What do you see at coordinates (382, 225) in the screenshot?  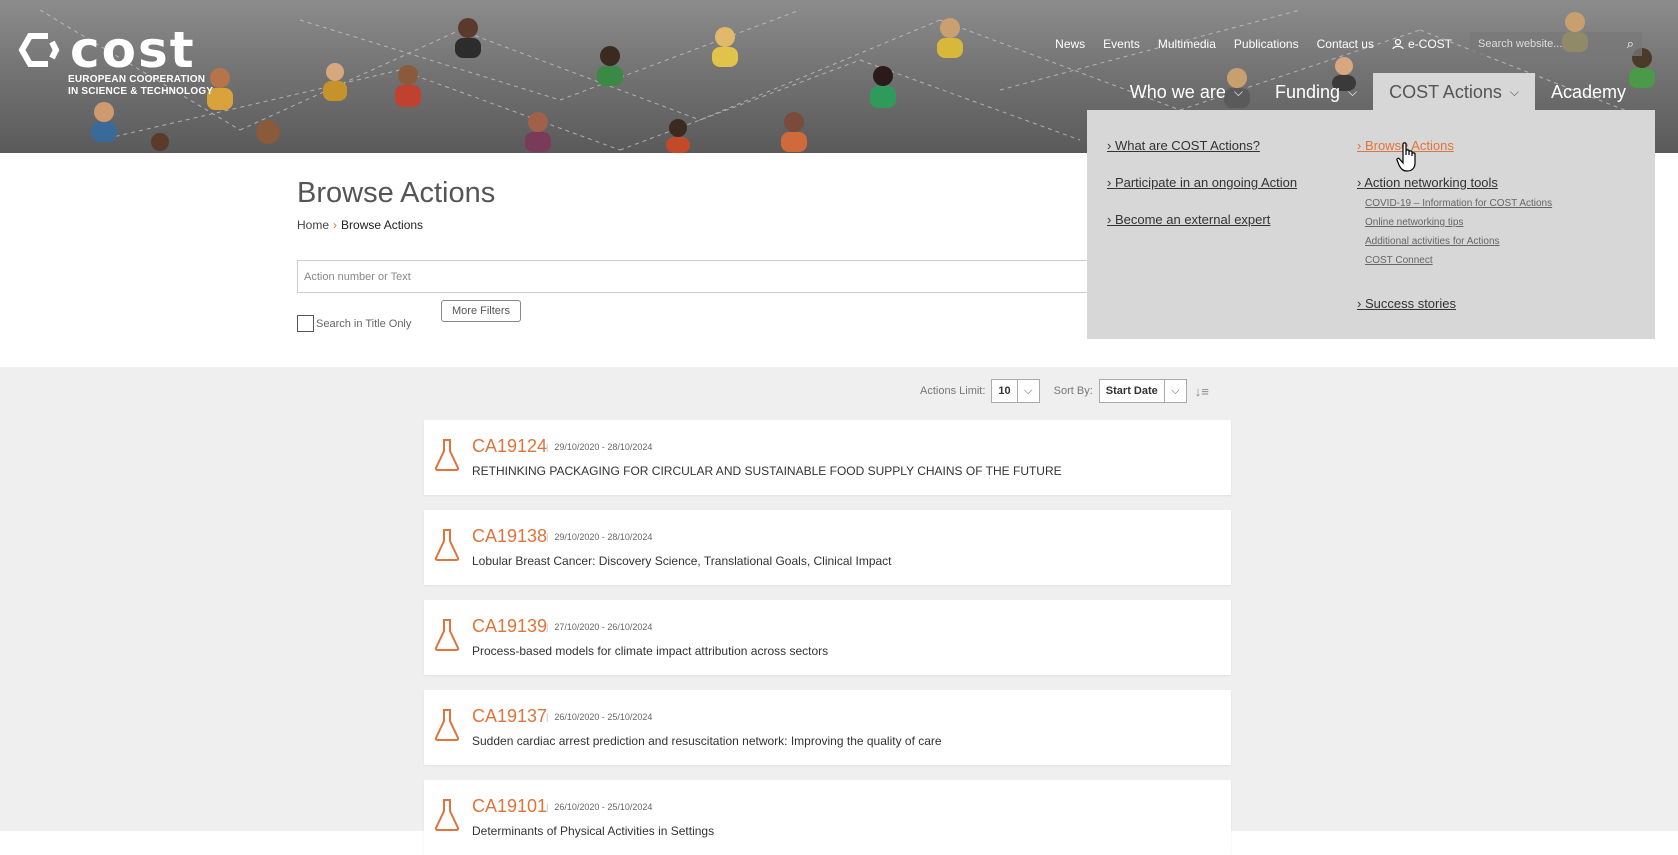 I see `breadcrumb-current: Browse Actions` at bounding box center [382, 225].